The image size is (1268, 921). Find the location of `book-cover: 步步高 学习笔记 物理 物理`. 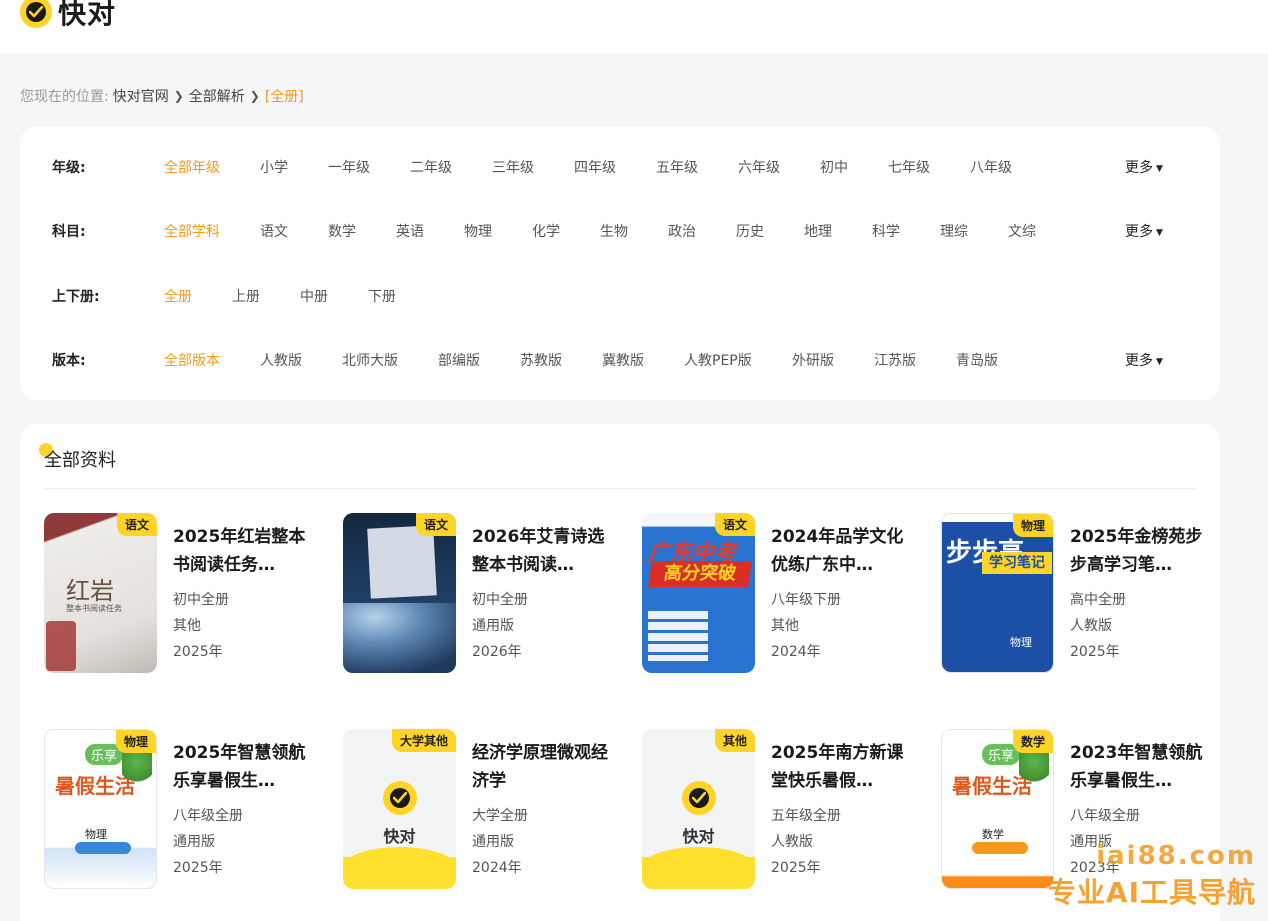

book-cover: 步步高 学习笔记 物理 物理 is located at coordinates (997, 593).